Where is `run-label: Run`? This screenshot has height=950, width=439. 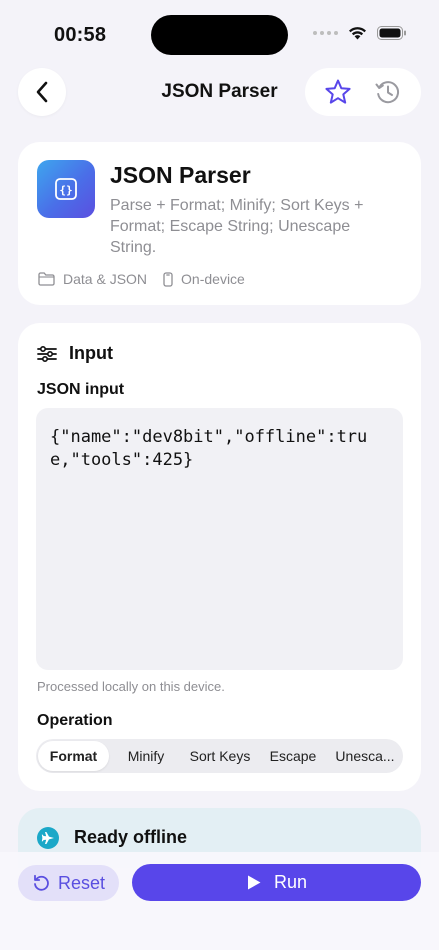 run-label: Run is located at coordinates (290, 882).